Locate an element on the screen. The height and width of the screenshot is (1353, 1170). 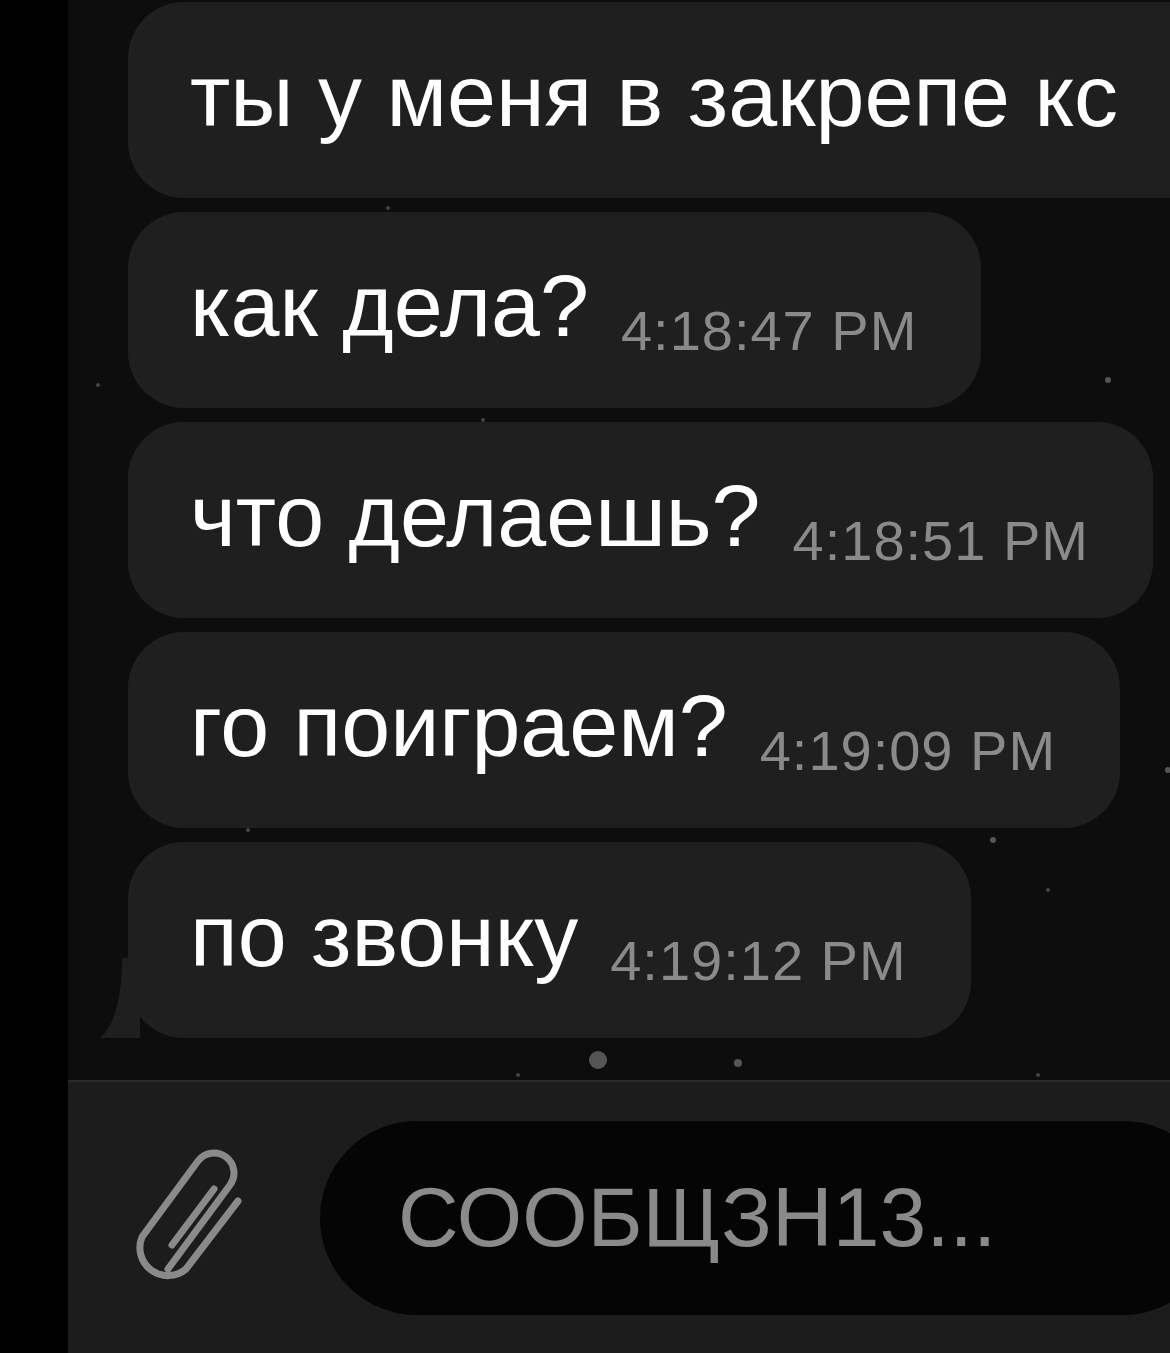
message-text: ты у меня в закрепе кс is located at coordinates (654, 96).